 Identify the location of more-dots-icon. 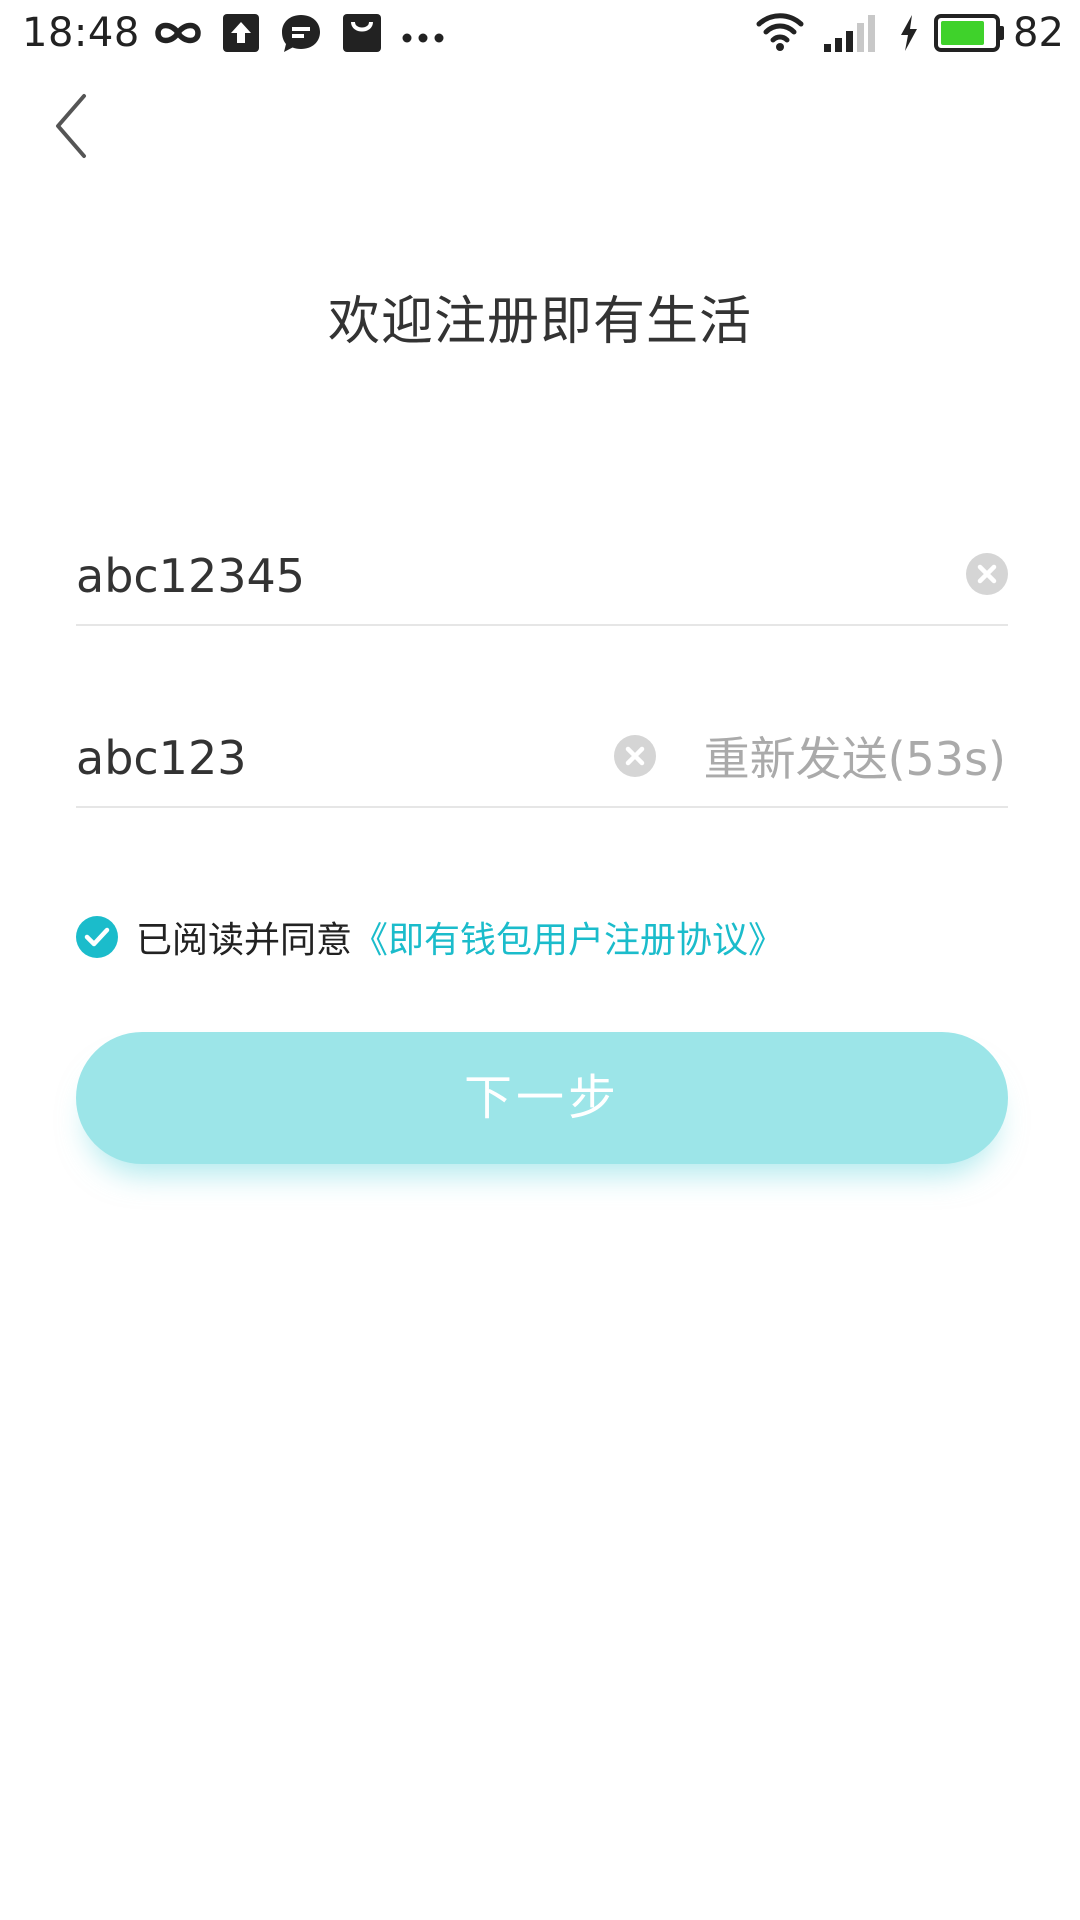
(423, 37).